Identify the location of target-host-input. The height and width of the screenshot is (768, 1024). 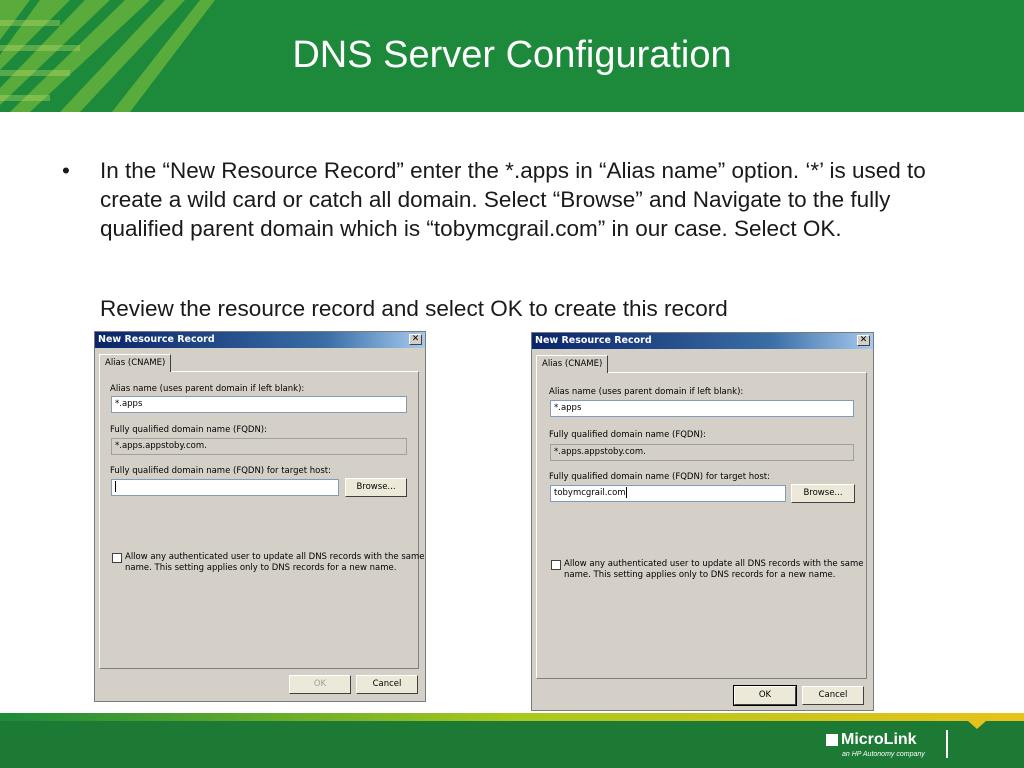
(225, 487).